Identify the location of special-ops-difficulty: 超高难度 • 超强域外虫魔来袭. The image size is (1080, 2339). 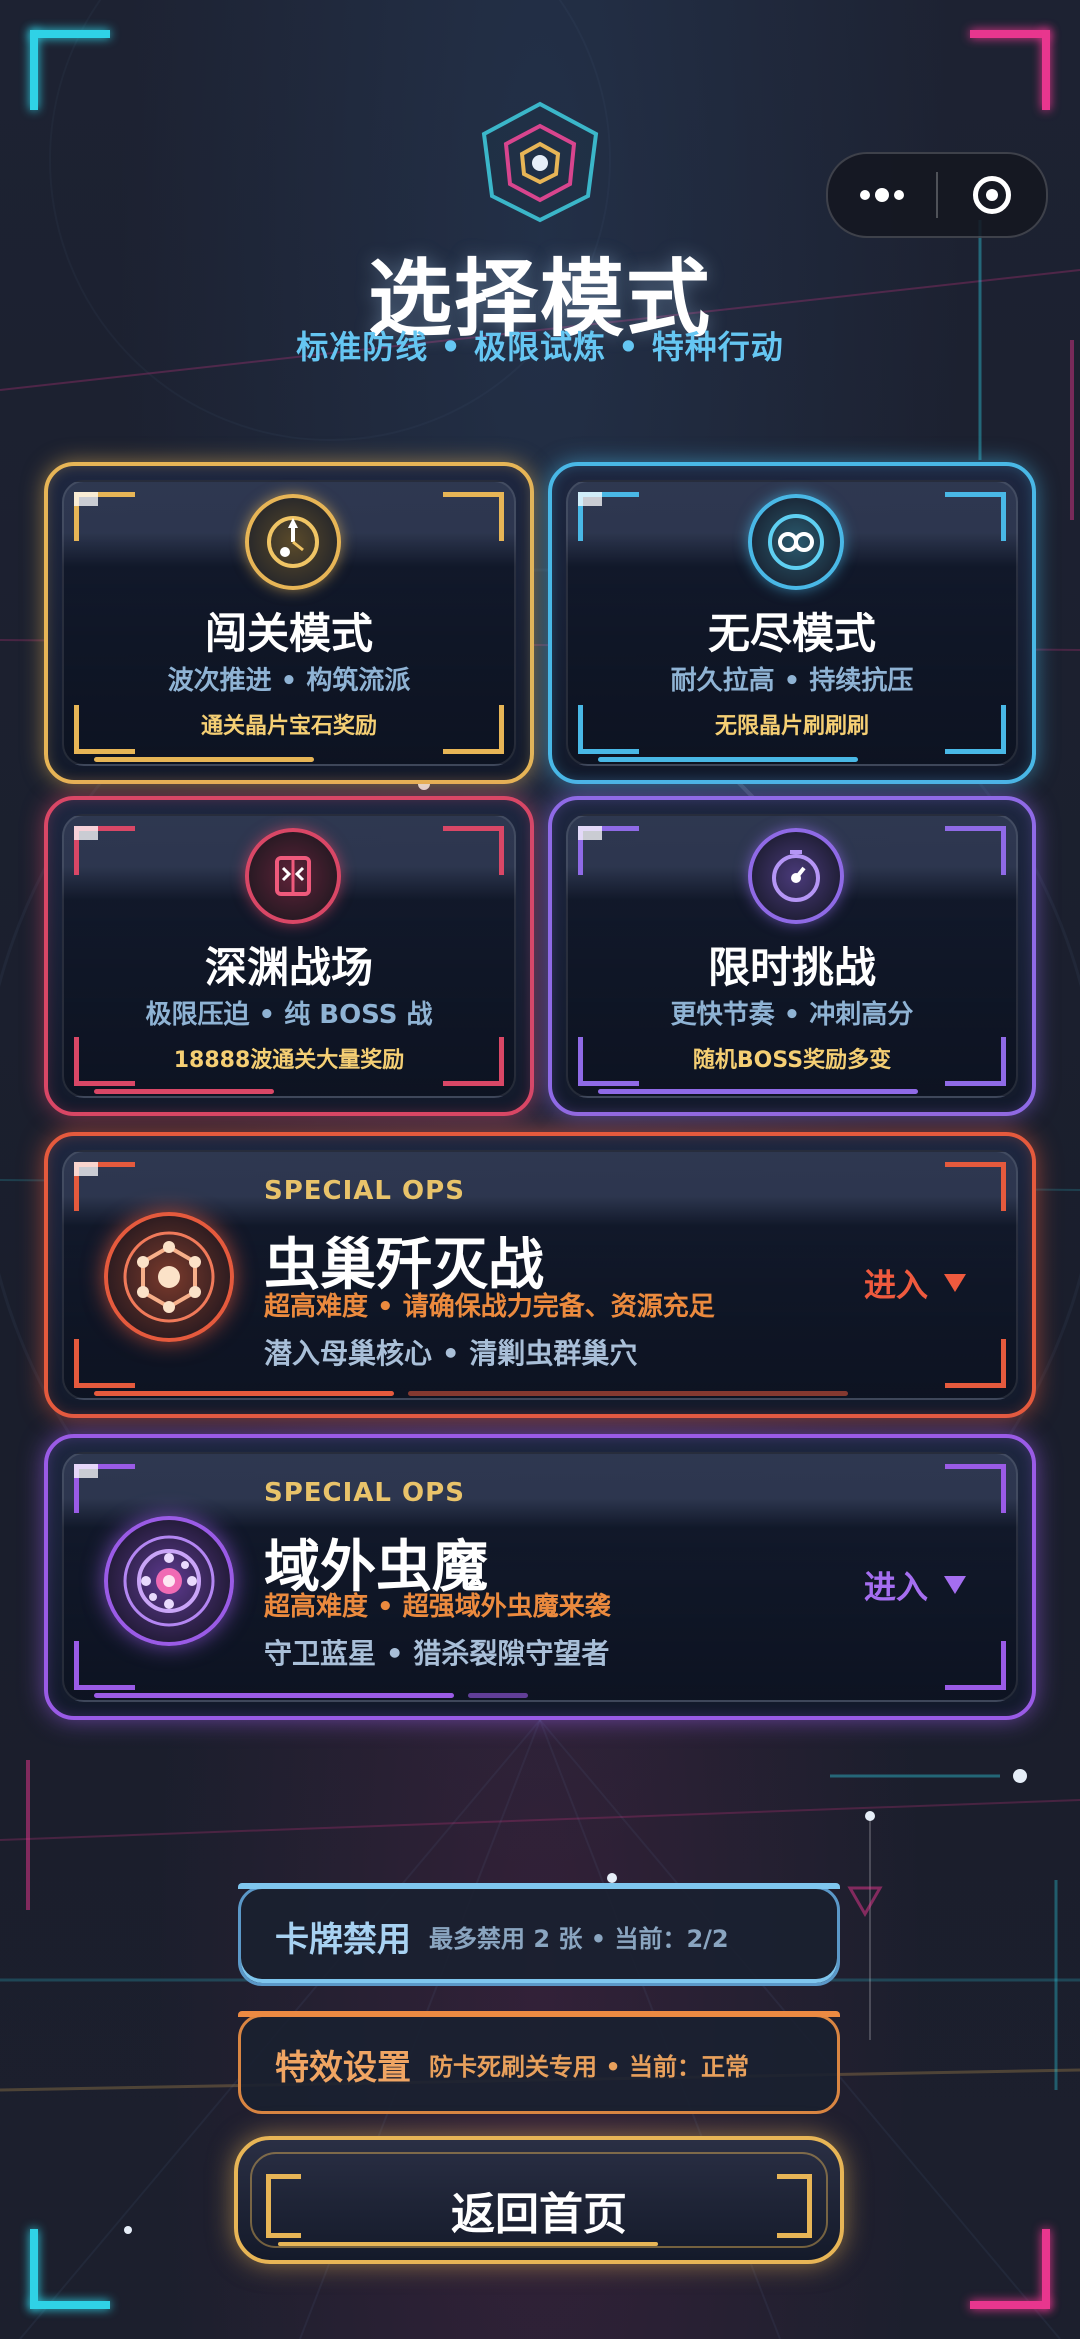
(437, 1607).